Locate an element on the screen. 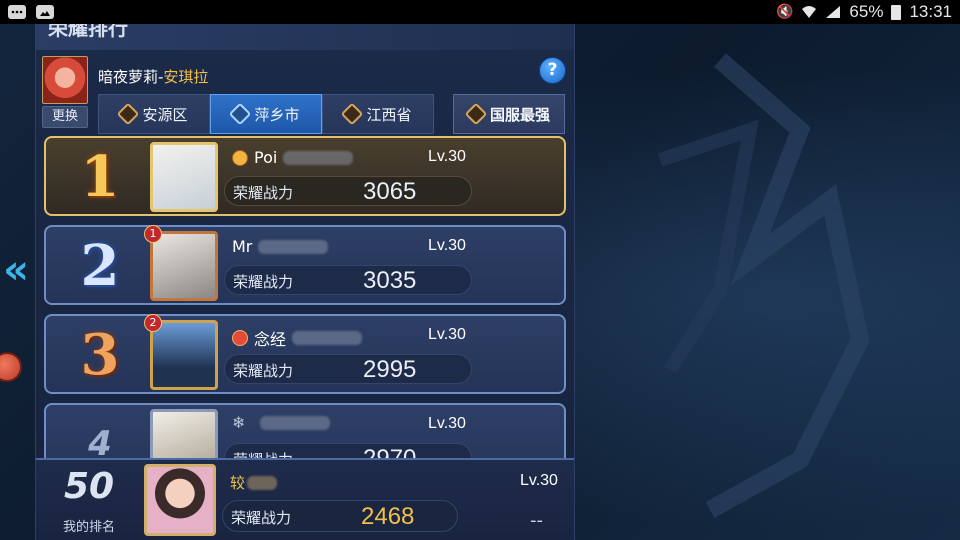 The width and height of the screenshot is (960, 540). player-name: ❄ is located at coordinates (281, 423).